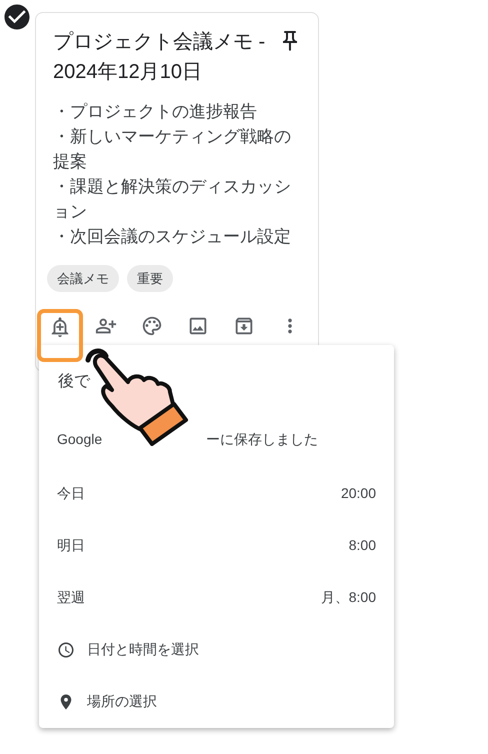 This screenshot has width=488, height=754. I want to click on label-chip: 会議メモ, so click(83, 278).